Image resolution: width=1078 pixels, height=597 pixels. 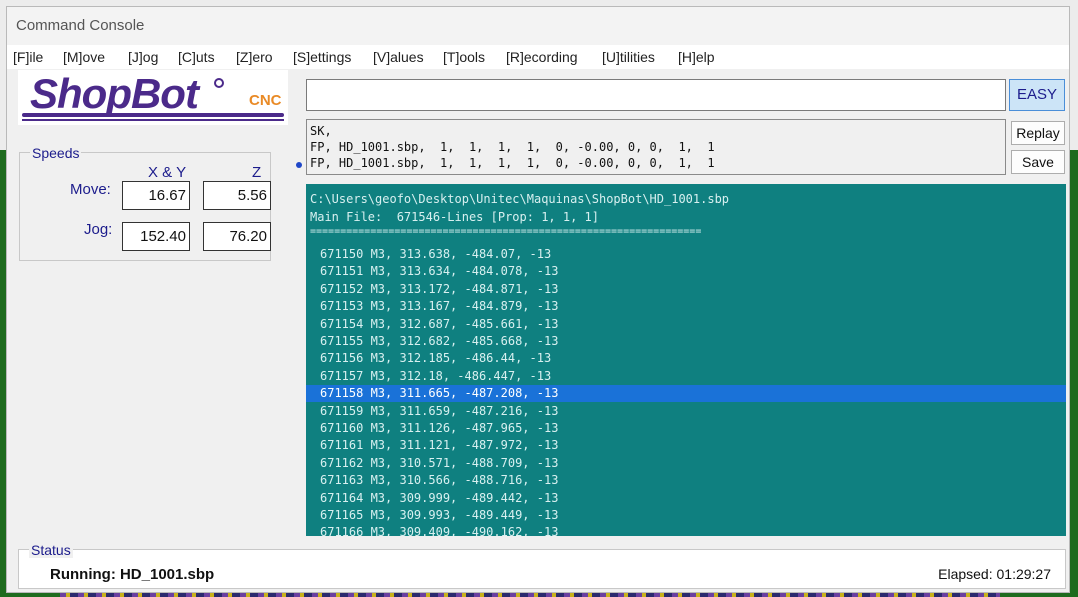 What do you see at coordinates (237, 236) in the screenshot?
I see `jog-z-field: 76.20` at bounding box center [237, 236].